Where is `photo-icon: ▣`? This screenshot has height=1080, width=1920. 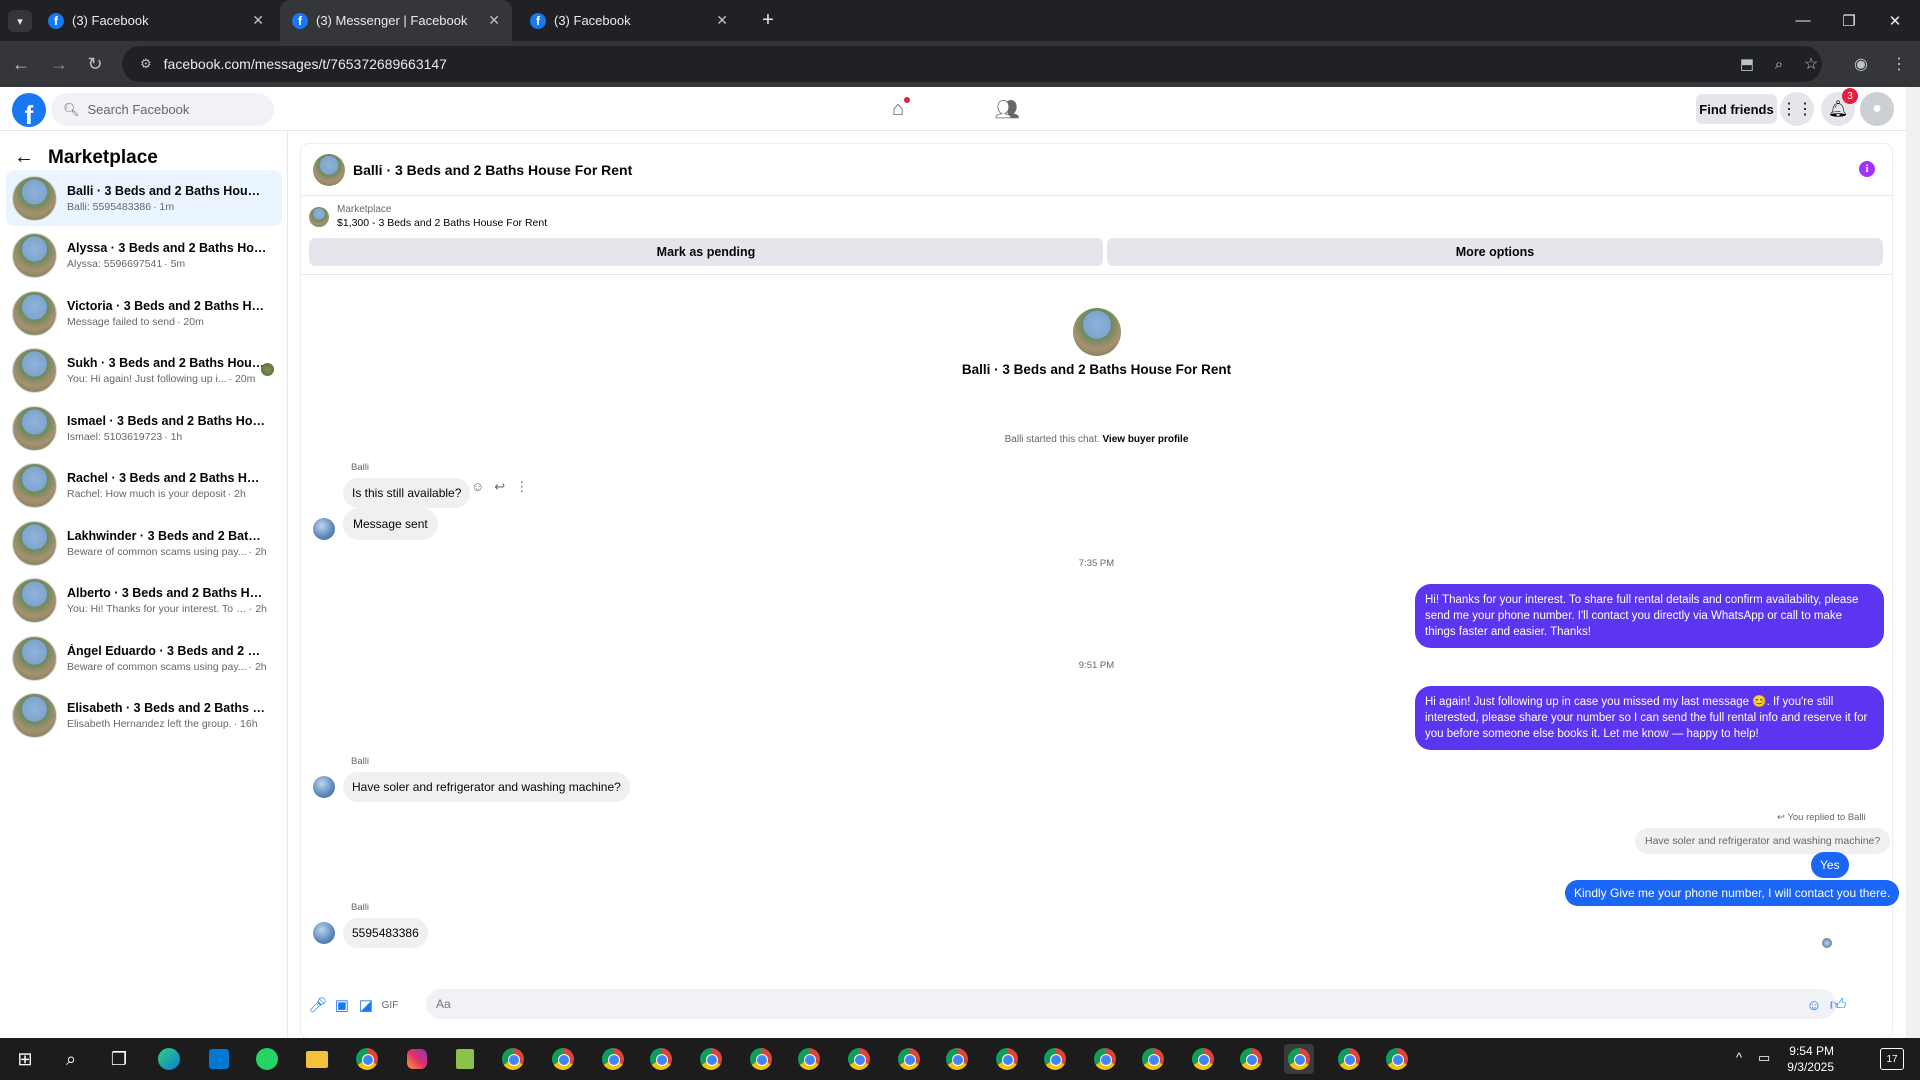 photo-icon: ▣ is located at coordinates (342, 1005).